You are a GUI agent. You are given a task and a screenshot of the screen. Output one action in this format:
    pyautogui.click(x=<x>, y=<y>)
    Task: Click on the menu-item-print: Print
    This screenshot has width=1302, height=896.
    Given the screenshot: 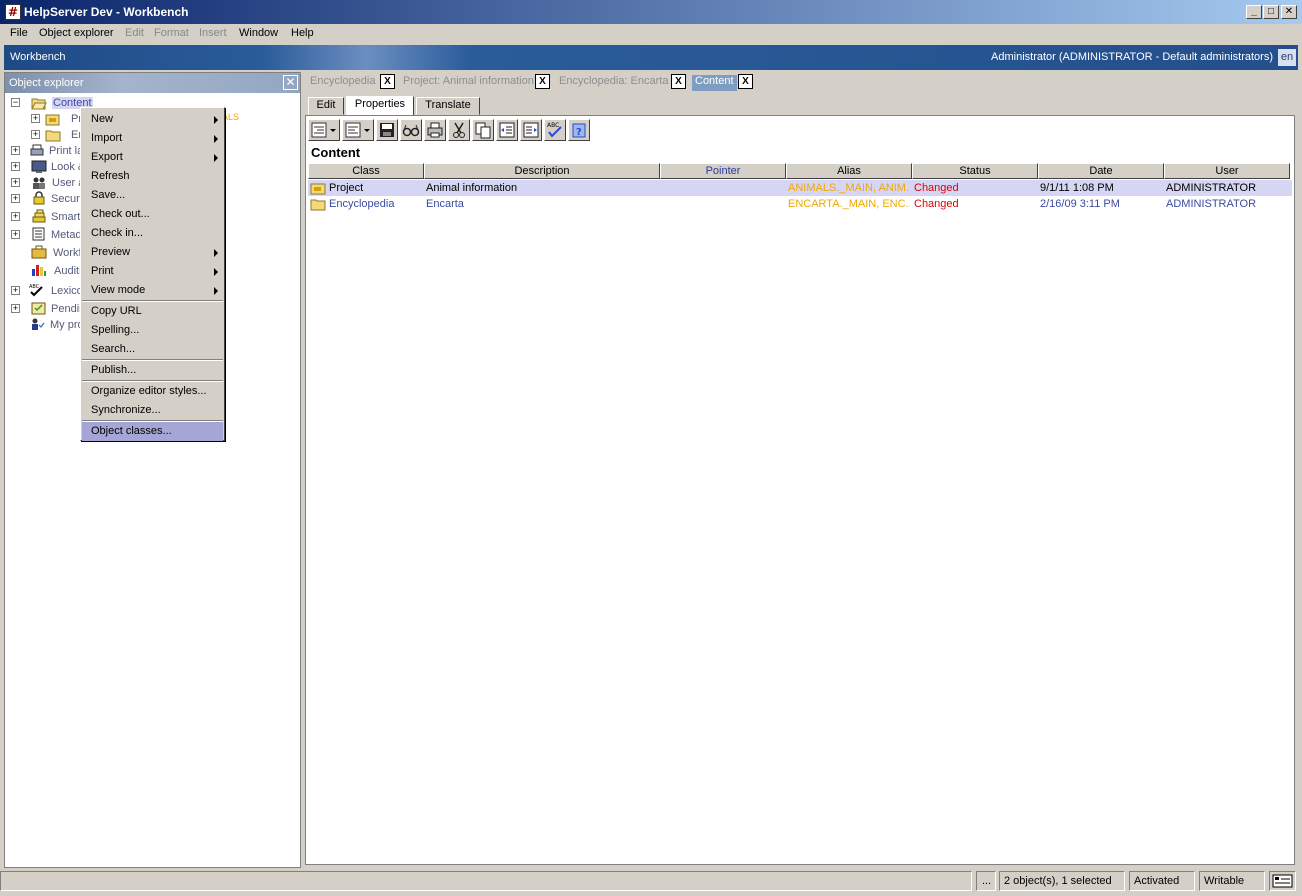 What is the action you would take?
    pyautogui.click(x=152, y=271)
    